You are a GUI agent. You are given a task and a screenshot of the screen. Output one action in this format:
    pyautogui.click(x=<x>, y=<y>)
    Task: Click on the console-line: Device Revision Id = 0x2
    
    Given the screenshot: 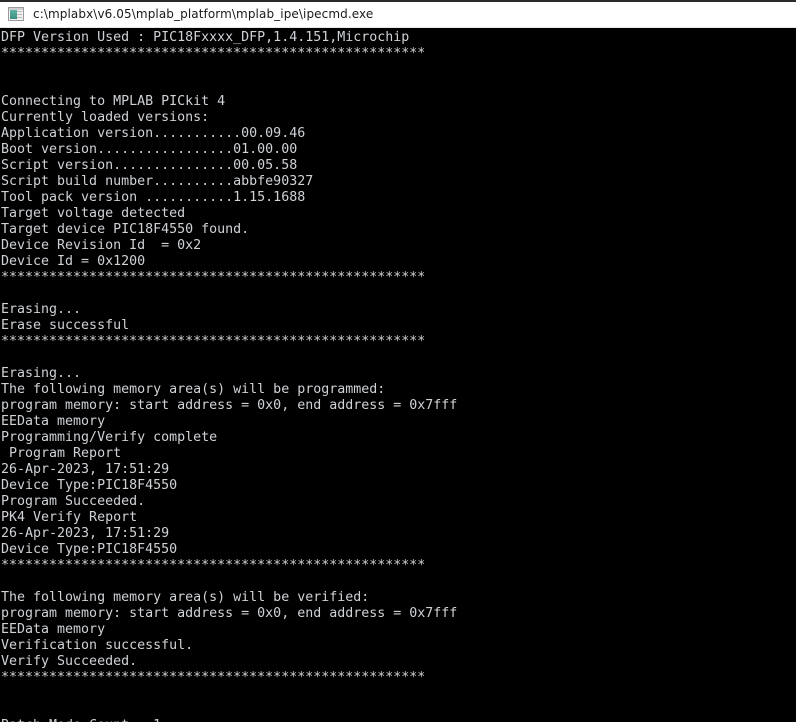 What is the action you would take?
    pyautogui.click(x=101, y=245)
    